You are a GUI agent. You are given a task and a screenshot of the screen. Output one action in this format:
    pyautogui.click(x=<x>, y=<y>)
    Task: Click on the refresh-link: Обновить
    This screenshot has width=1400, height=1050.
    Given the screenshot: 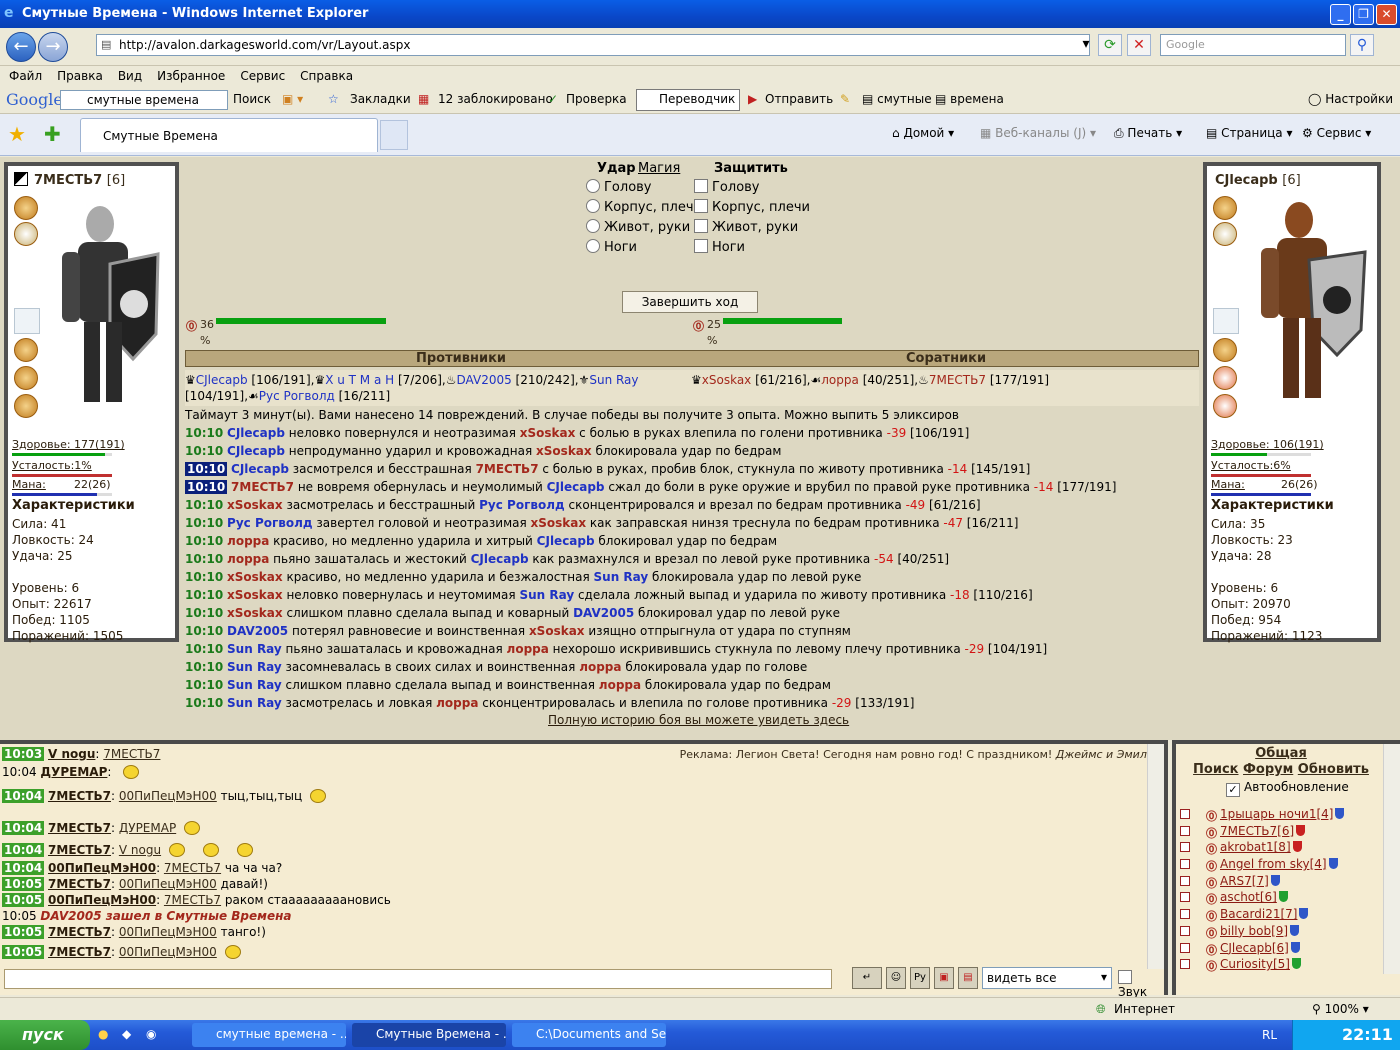 What is the action you would take?
    pyautogui.click(x=1333, y=769)
    